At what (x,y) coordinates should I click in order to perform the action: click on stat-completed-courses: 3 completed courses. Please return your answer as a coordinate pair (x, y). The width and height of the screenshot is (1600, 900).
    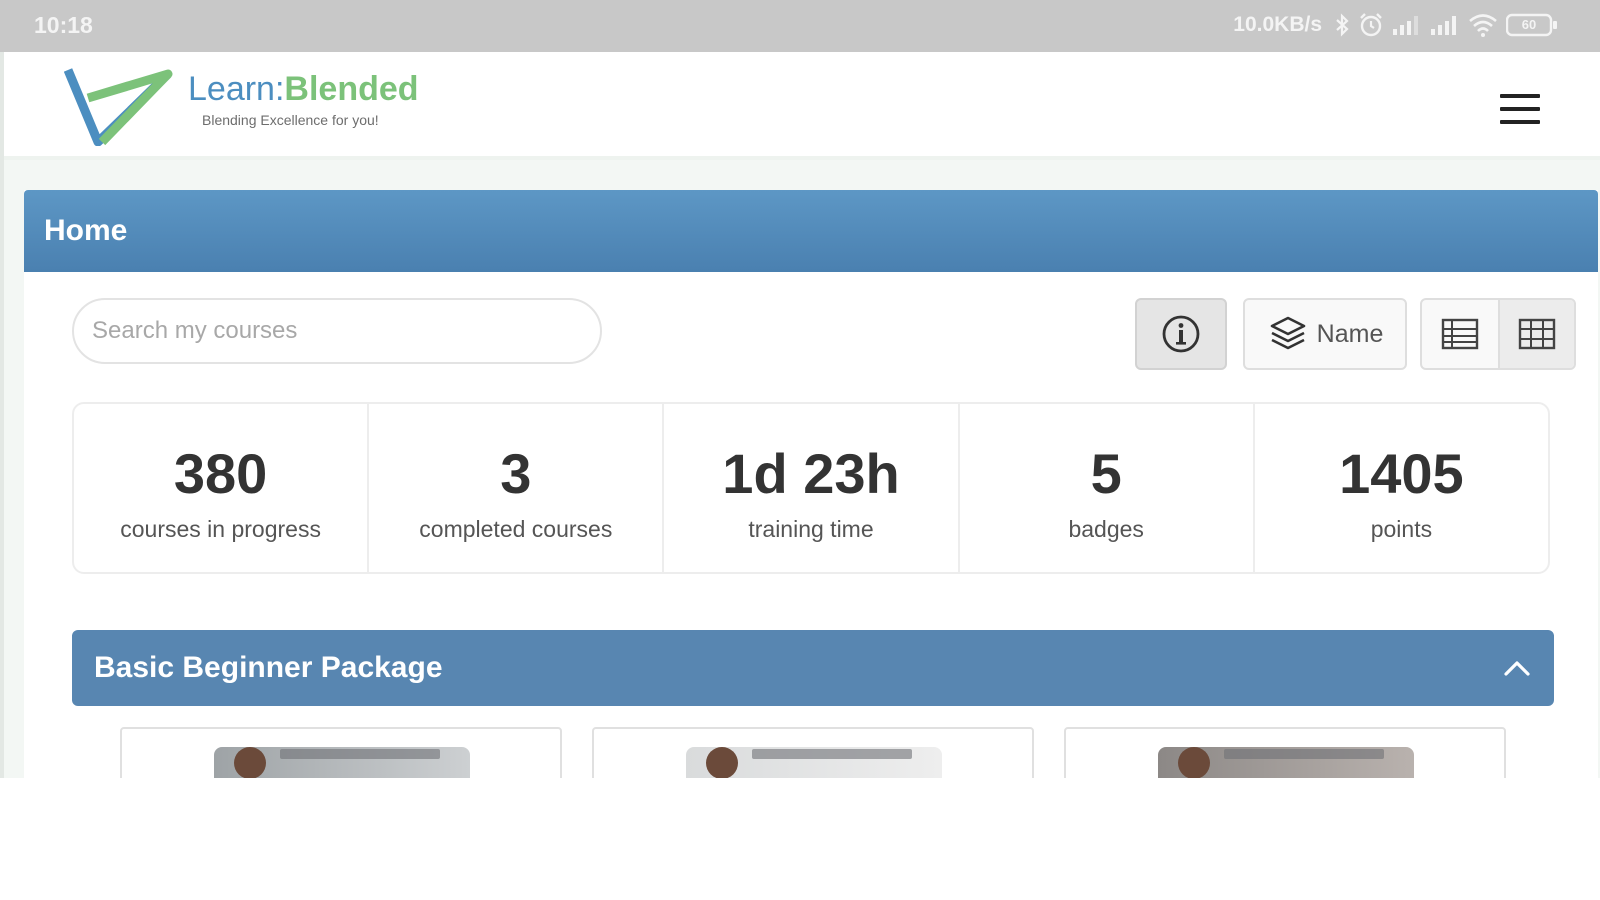
    Looking at the image, I should click on (517, 488).